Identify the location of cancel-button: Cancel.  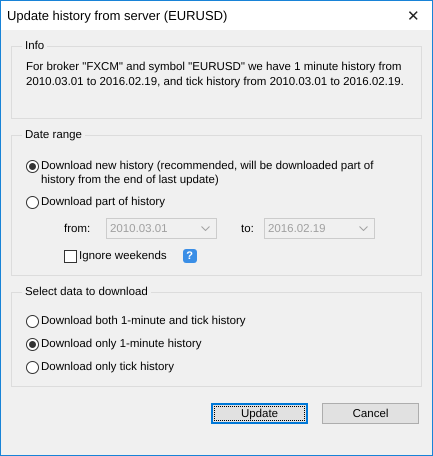
(370, 413).